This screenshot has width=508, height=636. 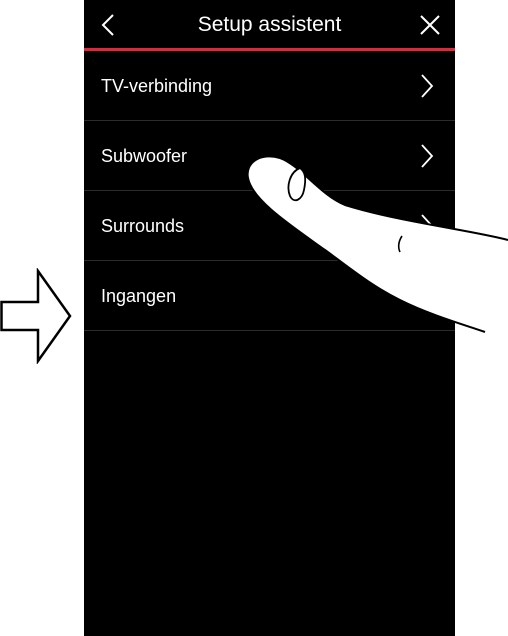 I want to click on menu-item-label: Subwoofer, so click(x=144, y=156).